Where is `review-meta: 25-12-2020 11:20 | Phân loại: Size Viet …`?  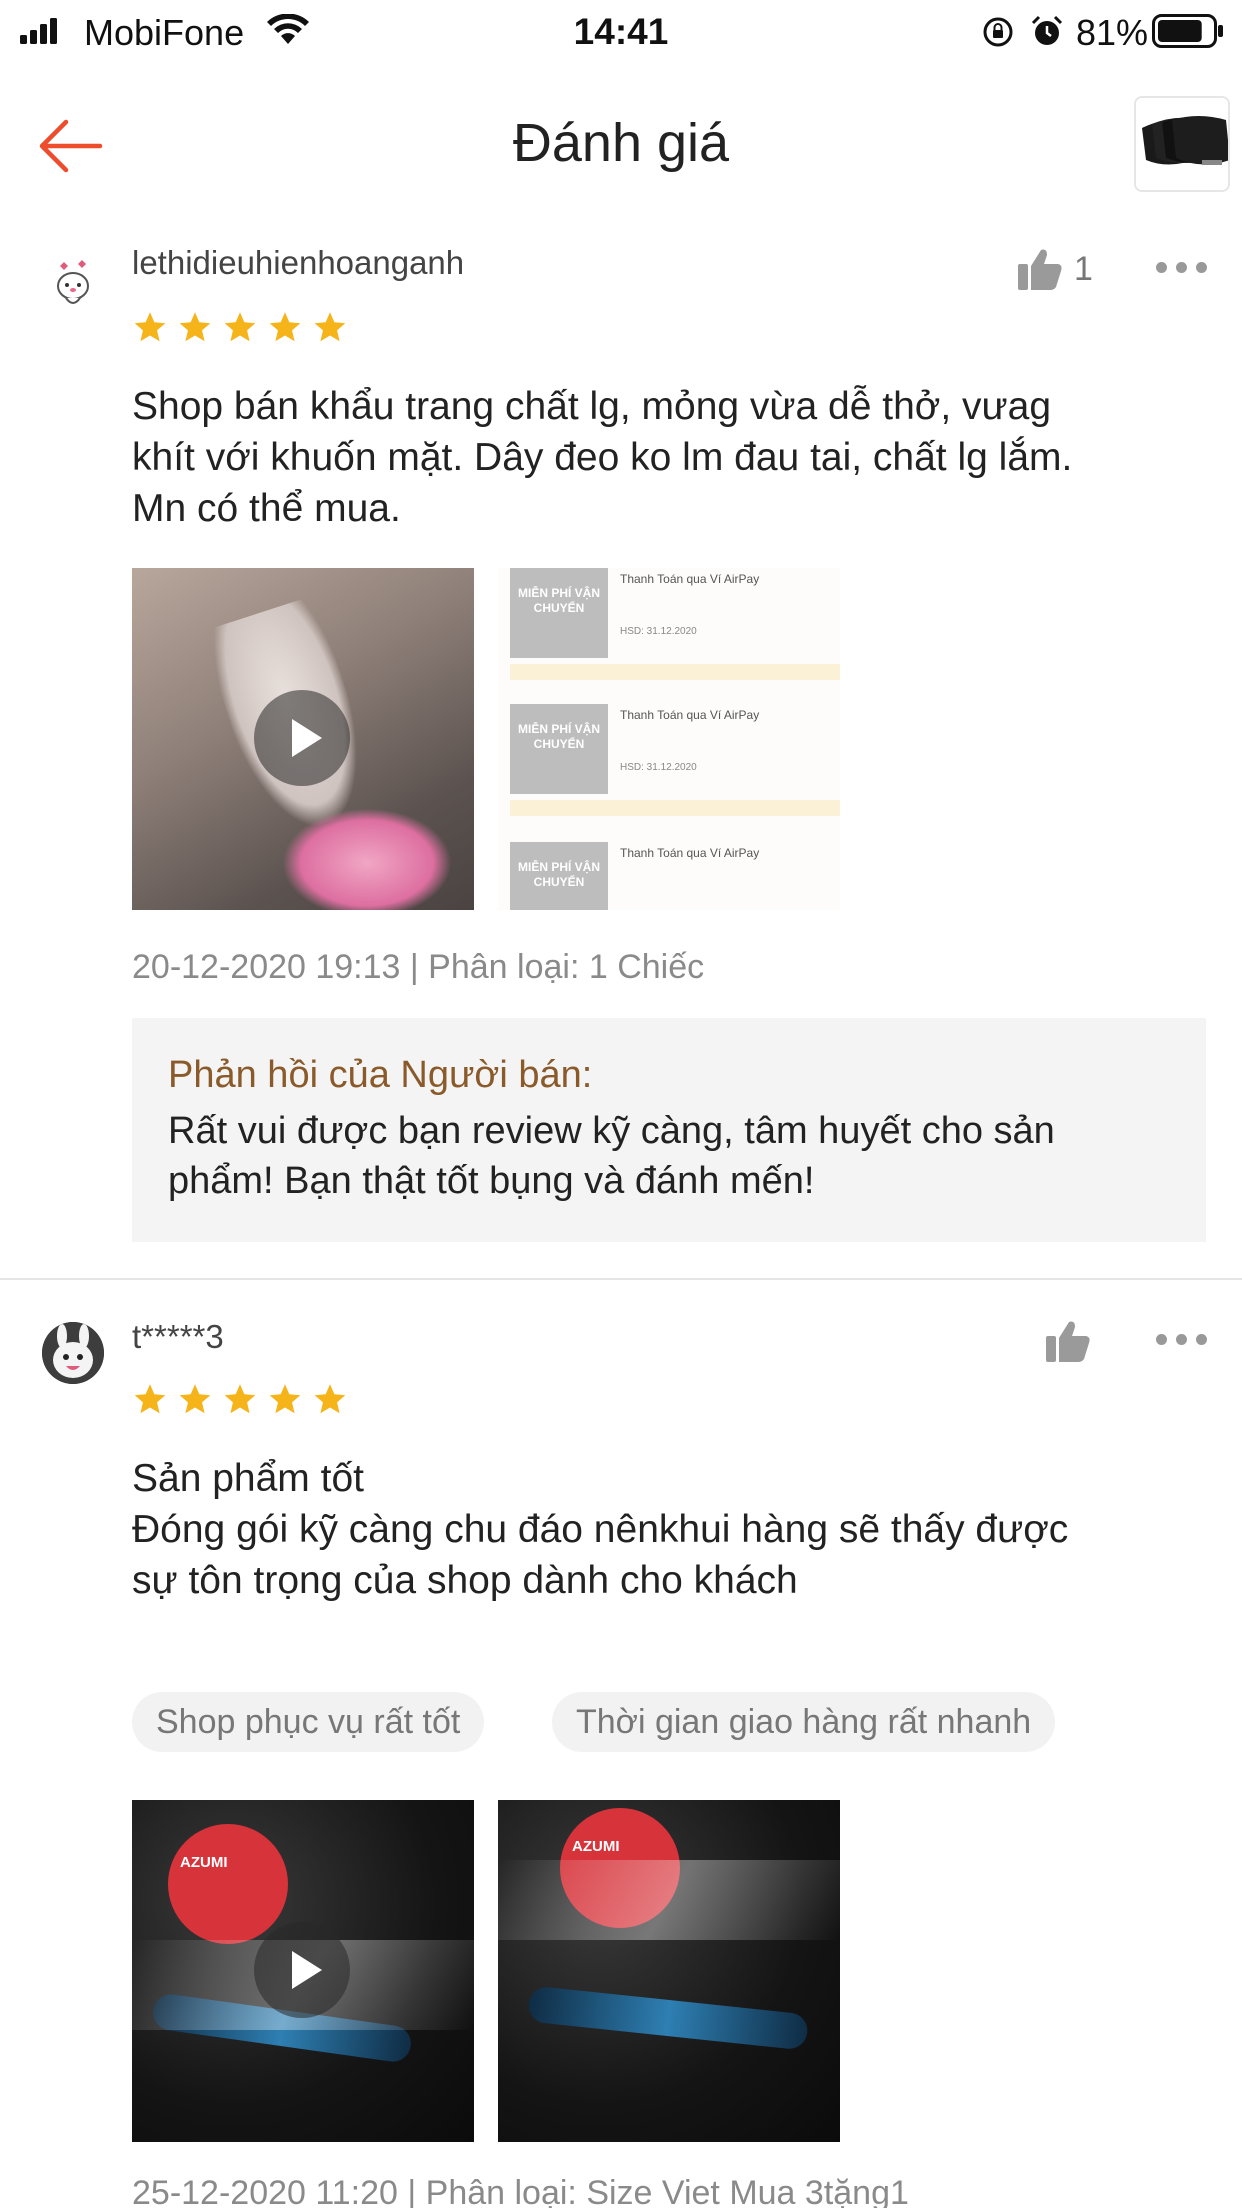 review-meta: 25-12-2020 11:20 | Phân loại: Size Viet … is located at coordinates (520, 2191).